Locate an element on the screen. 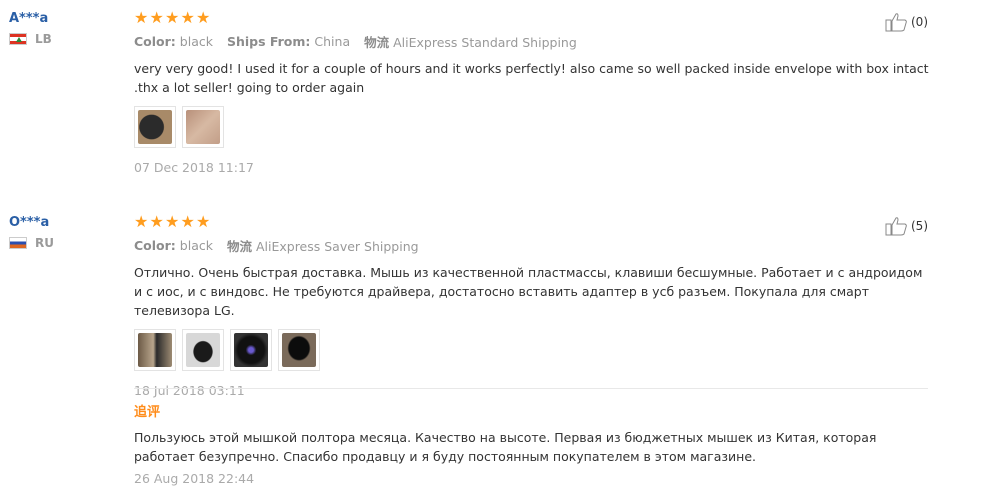 The image size is (990, 500). review-date: 07 Dec 2018 11:17 is located at coordinates (194, 167).